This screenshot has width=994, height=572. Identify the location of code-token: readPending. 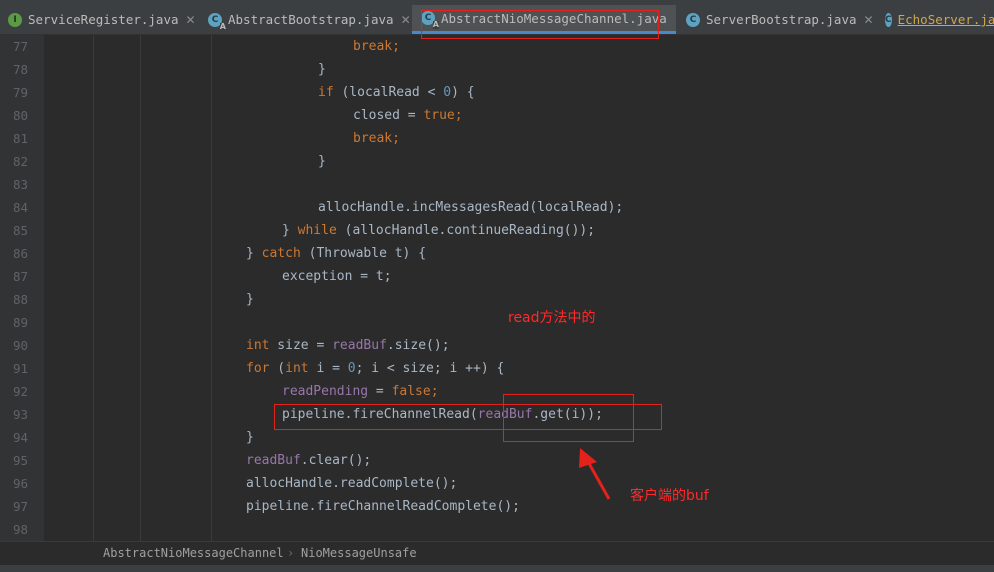
(325, 391).